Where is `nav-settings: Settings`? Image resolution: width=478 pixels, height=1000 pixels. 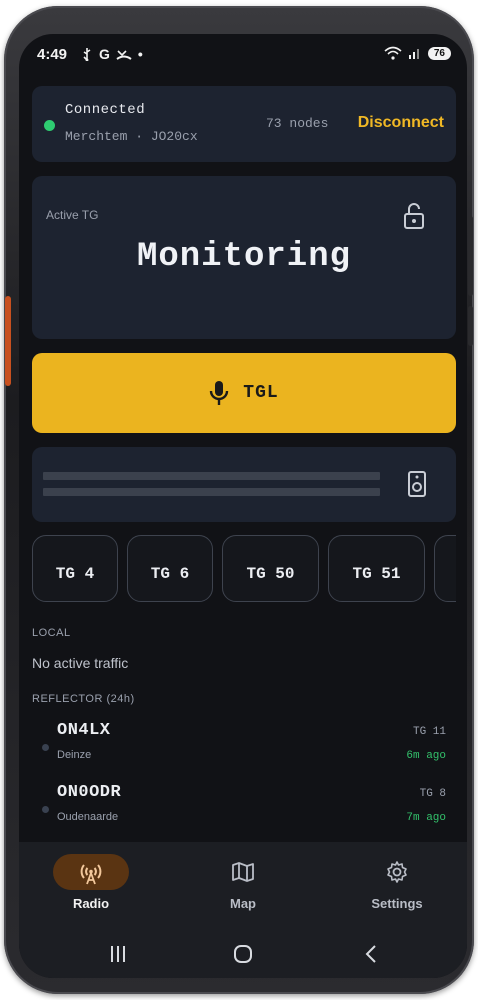 nav-settings: Settings is located at coordinates (397, 882).